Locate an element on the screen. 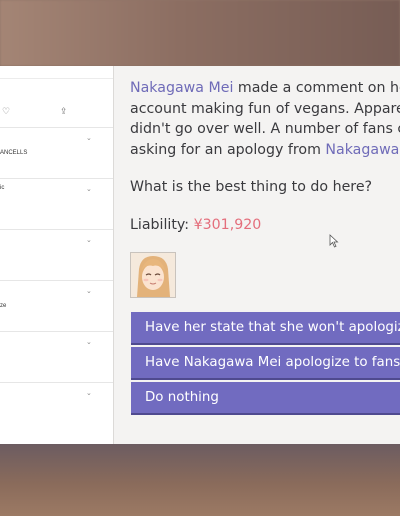 The image size is (400, 516). liability-amount: ¥301,920 is located at coordinates (227, 225).